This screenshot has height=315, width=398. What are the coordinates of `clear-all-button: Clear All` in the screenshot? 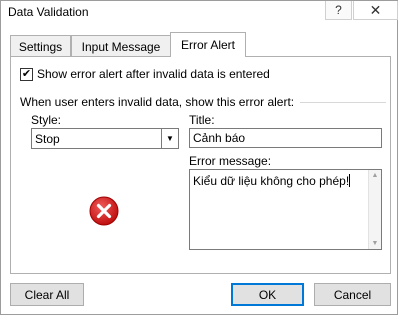 It's located at (47, 294).